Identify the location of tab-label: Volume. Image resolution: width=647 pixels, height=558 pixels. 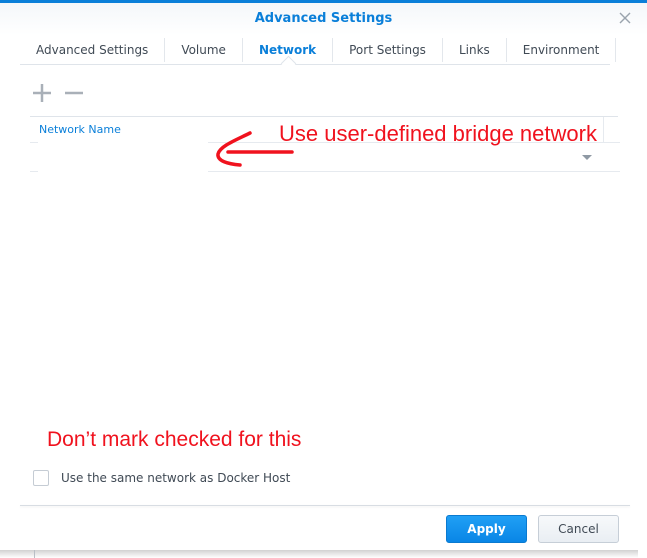
(203, 50).